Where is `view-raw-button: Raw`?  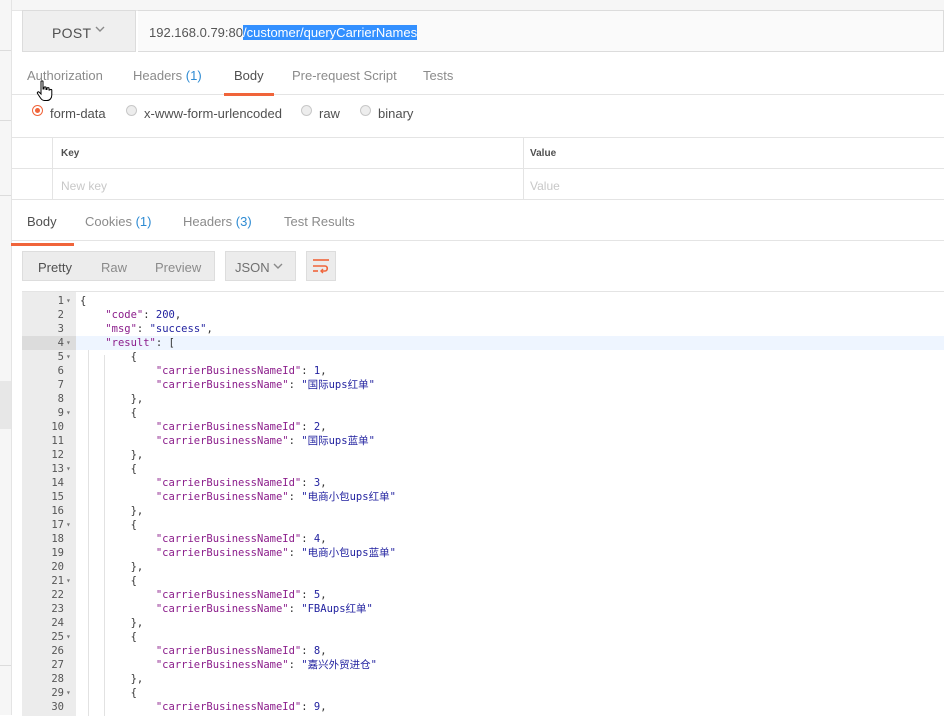 view-raw-button: Raw is located at coordinates (114, 267).